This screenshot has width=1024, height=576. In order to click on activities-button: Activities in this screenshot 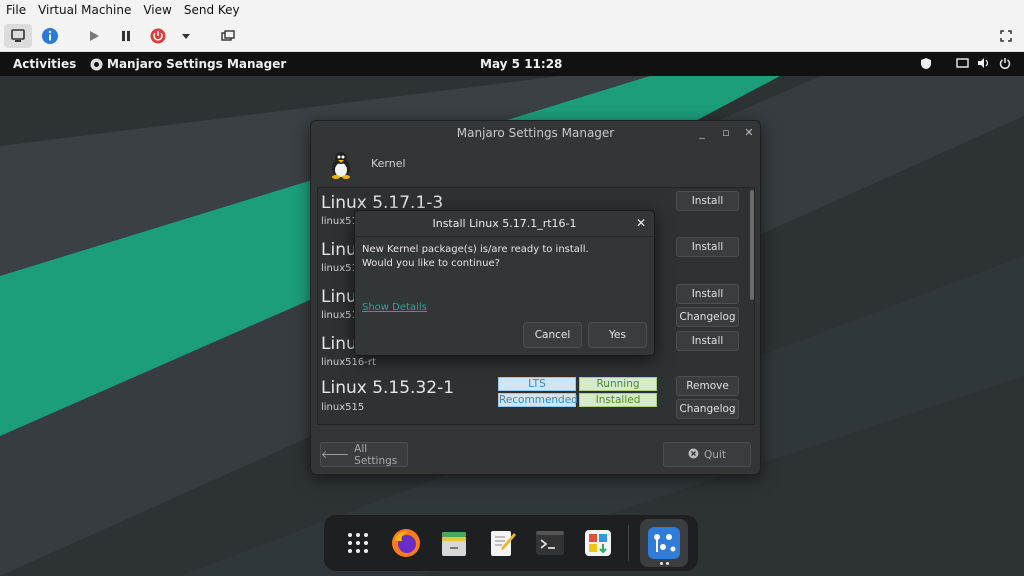, I will do `click(44, 64)`.